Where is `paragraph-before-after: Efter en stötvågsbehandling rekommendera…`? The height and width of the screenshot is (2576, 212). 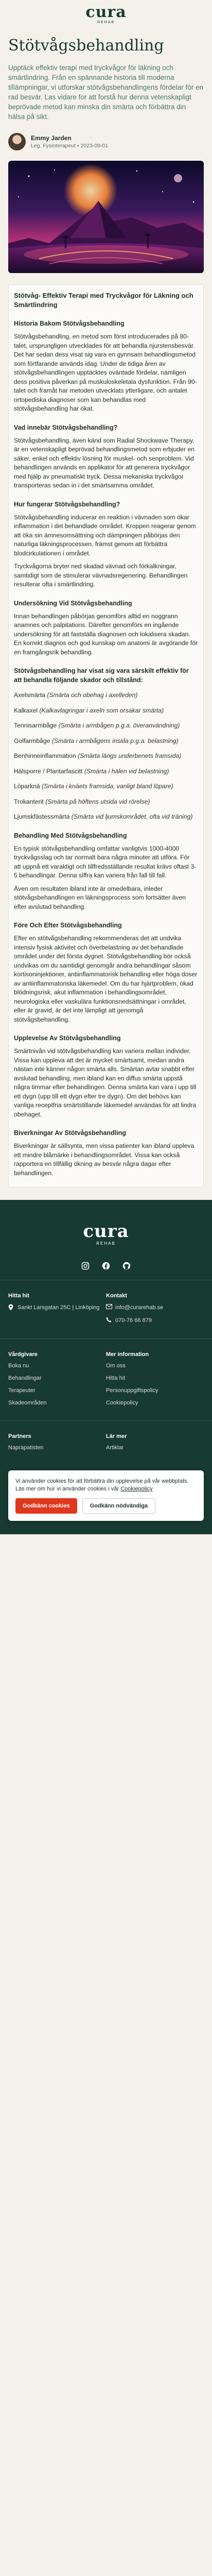
paragraph-before-after: Efter en stötvågsbehandling rekommendera… is located at coordinates (106, 979).